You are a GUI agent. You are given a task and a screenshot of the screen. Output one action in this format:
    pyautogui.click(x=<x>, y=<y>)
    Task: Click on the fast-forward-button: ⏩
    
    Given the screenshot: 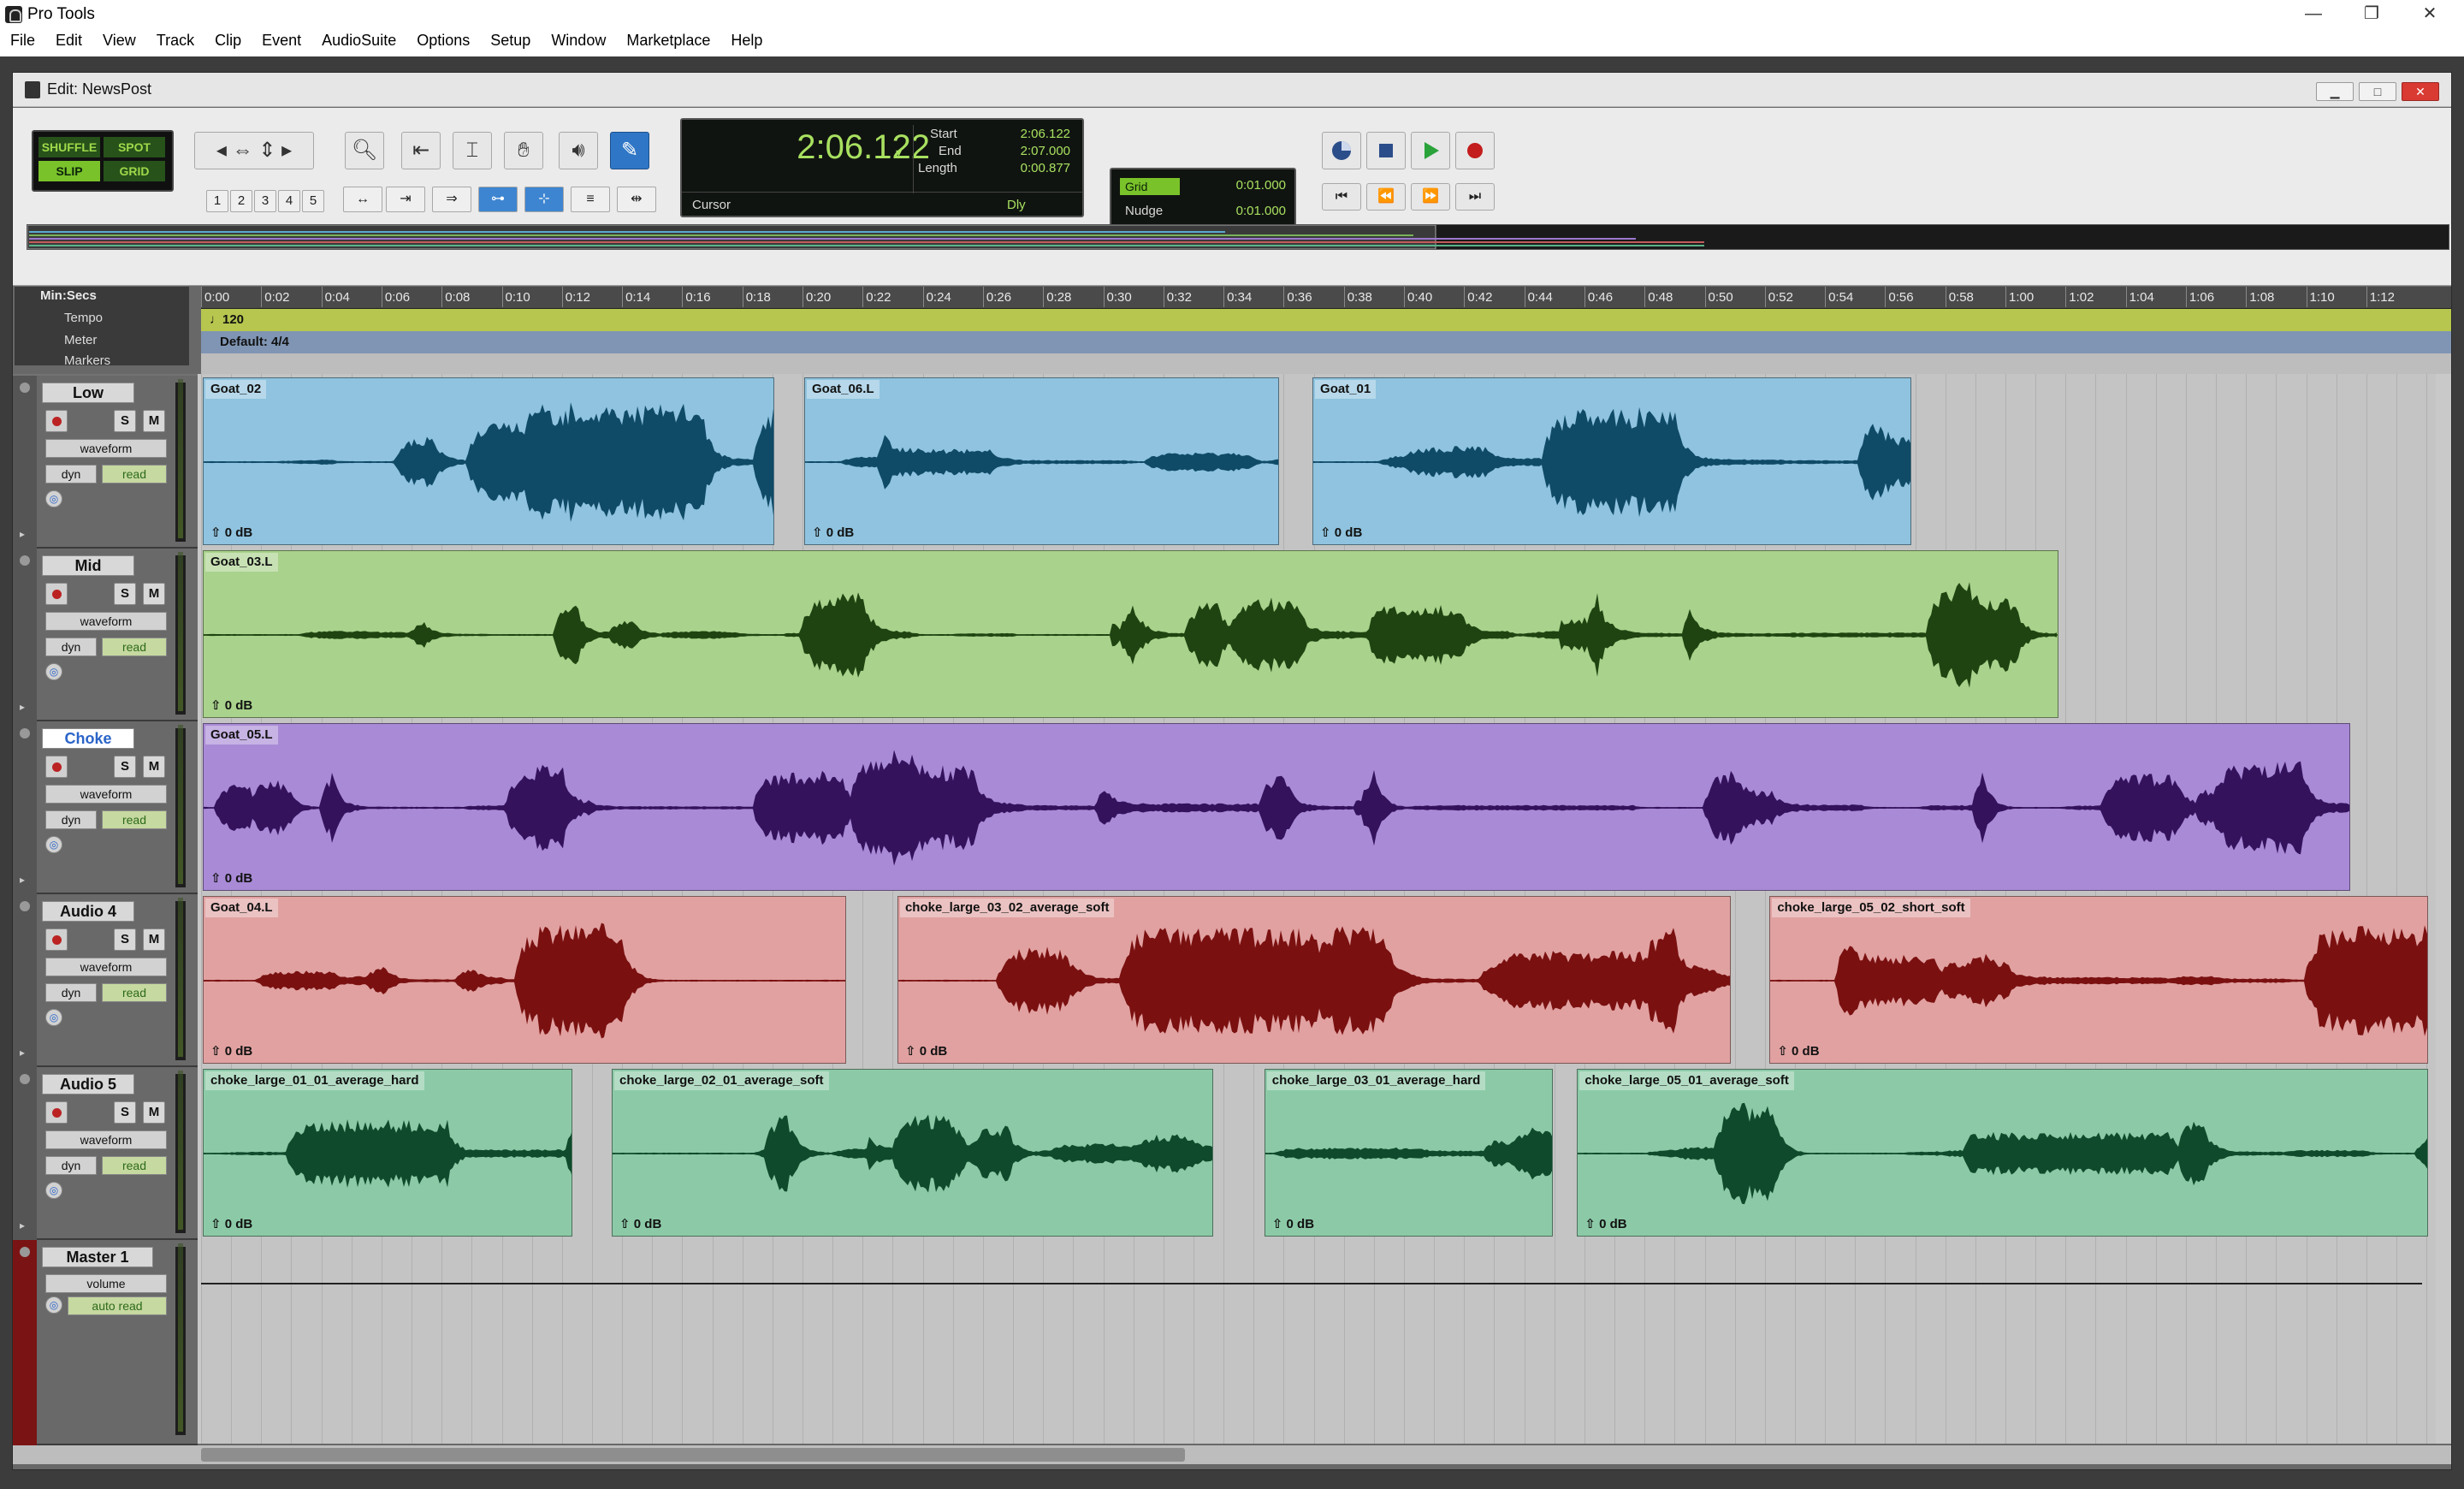 What is the action you would take?
    pyautogui.click(x=1430, y=197)
    